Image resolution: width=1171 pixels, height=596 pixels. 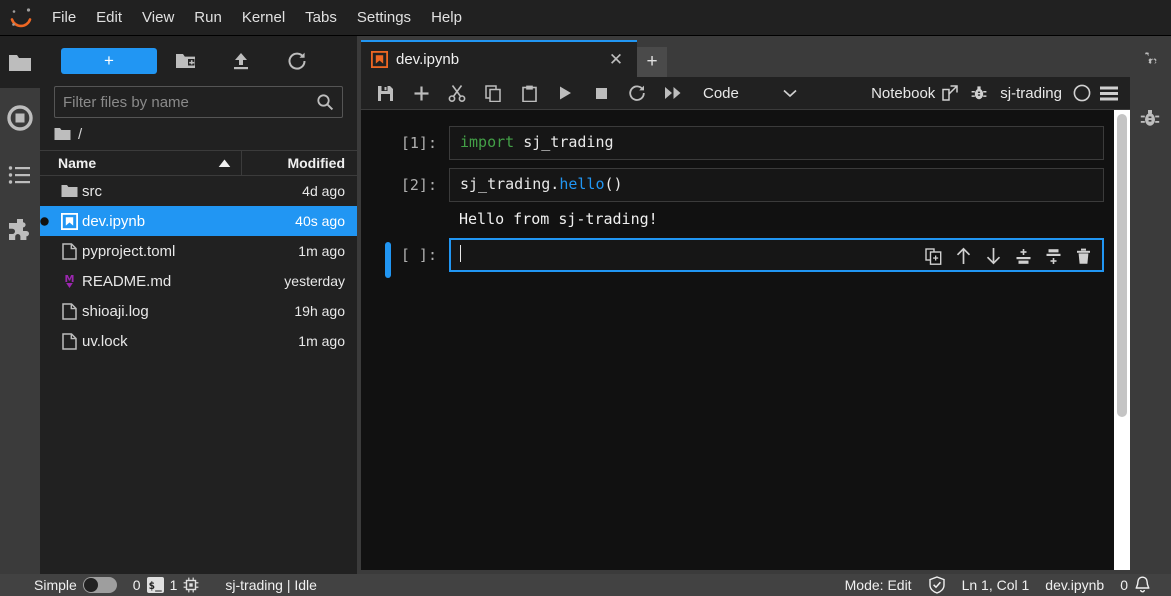 I want to click on insert-cell-button, so click(x=421, y=93).